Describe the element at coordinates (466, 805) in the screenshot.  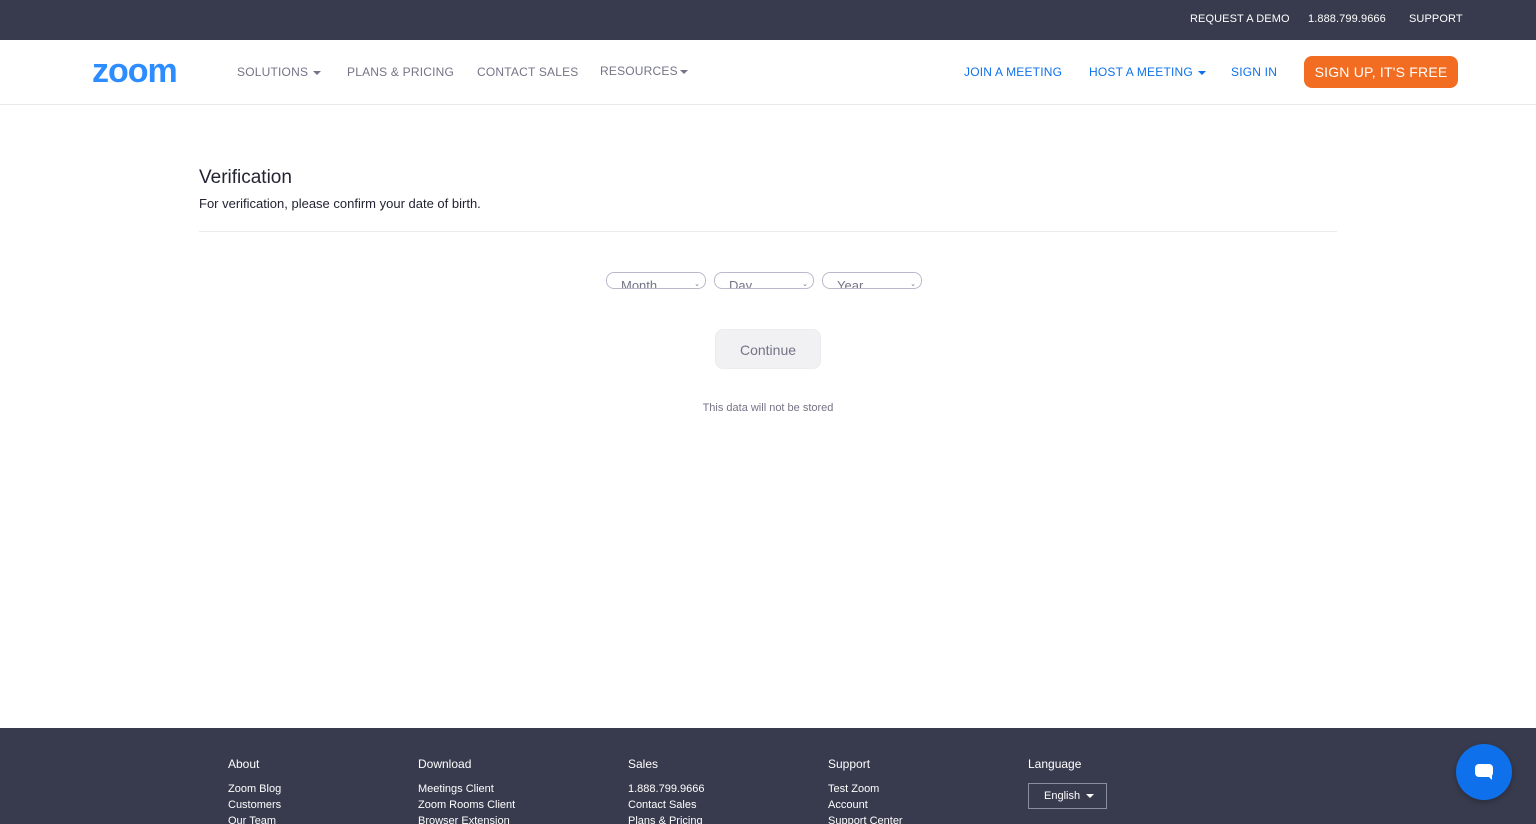
I see `footer-link-rooms-client: Zoom Rooms Client` at that location.